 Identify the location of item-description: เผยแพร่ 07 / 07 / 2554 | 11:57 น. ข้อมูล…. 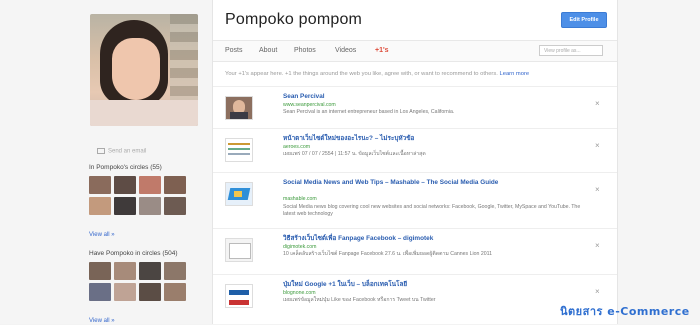
(354, 154).